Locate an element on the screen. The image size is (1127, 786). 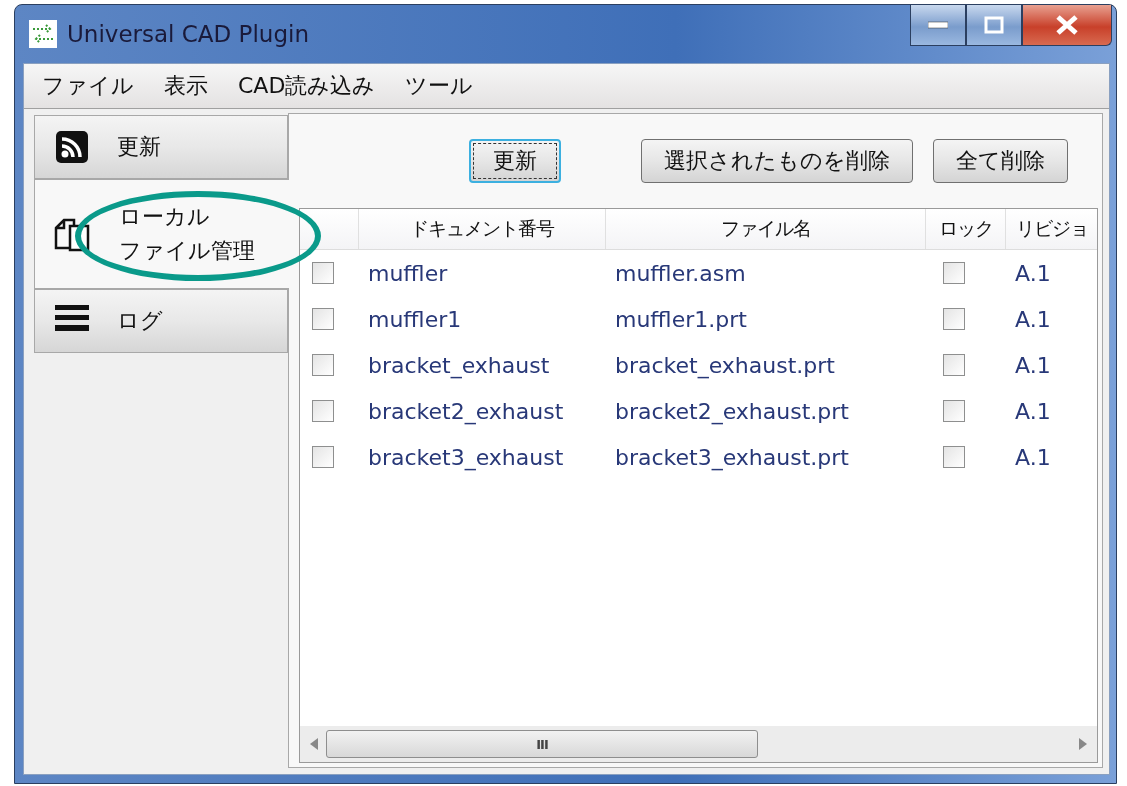
minimize-button is located at coordinates (938, 25).